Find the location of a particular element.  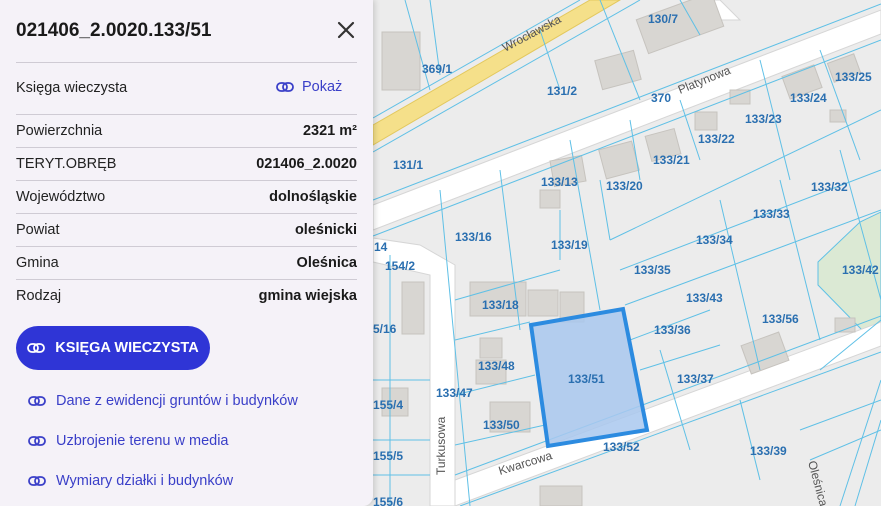

land-register-label: Księga wieczysta is located at coordinates (72, 88).